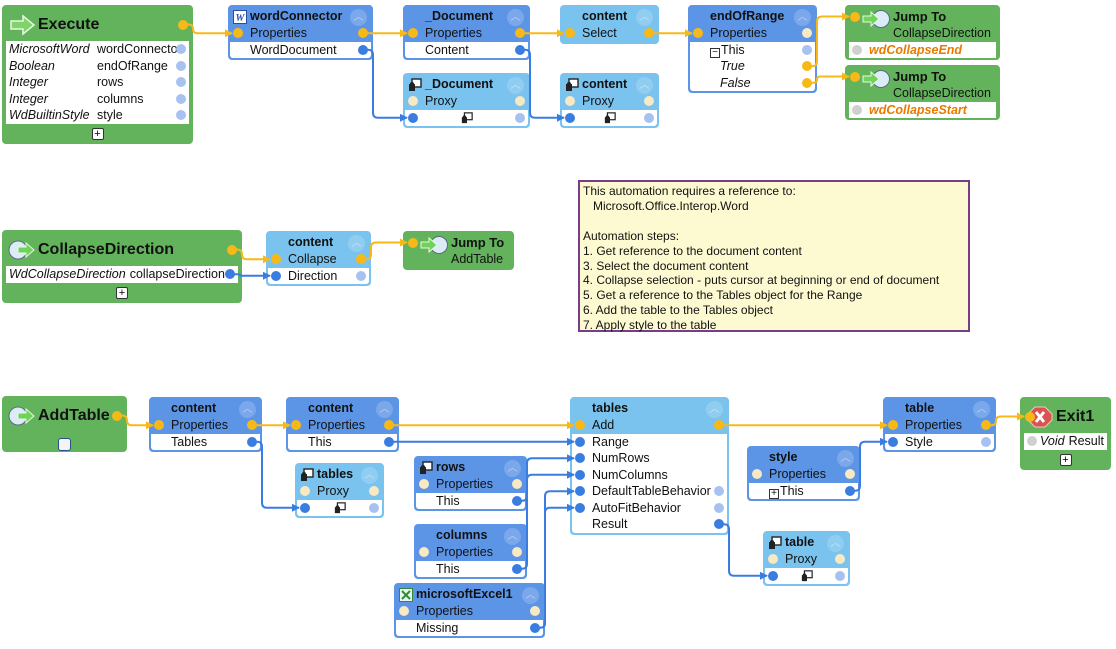 This screenshot has height=649, width=1116. What do you see at coordinates (470, 551) in the screenshot?
I see `node-columns: columns ︿ Properties This` at bounding box center [470, 551].